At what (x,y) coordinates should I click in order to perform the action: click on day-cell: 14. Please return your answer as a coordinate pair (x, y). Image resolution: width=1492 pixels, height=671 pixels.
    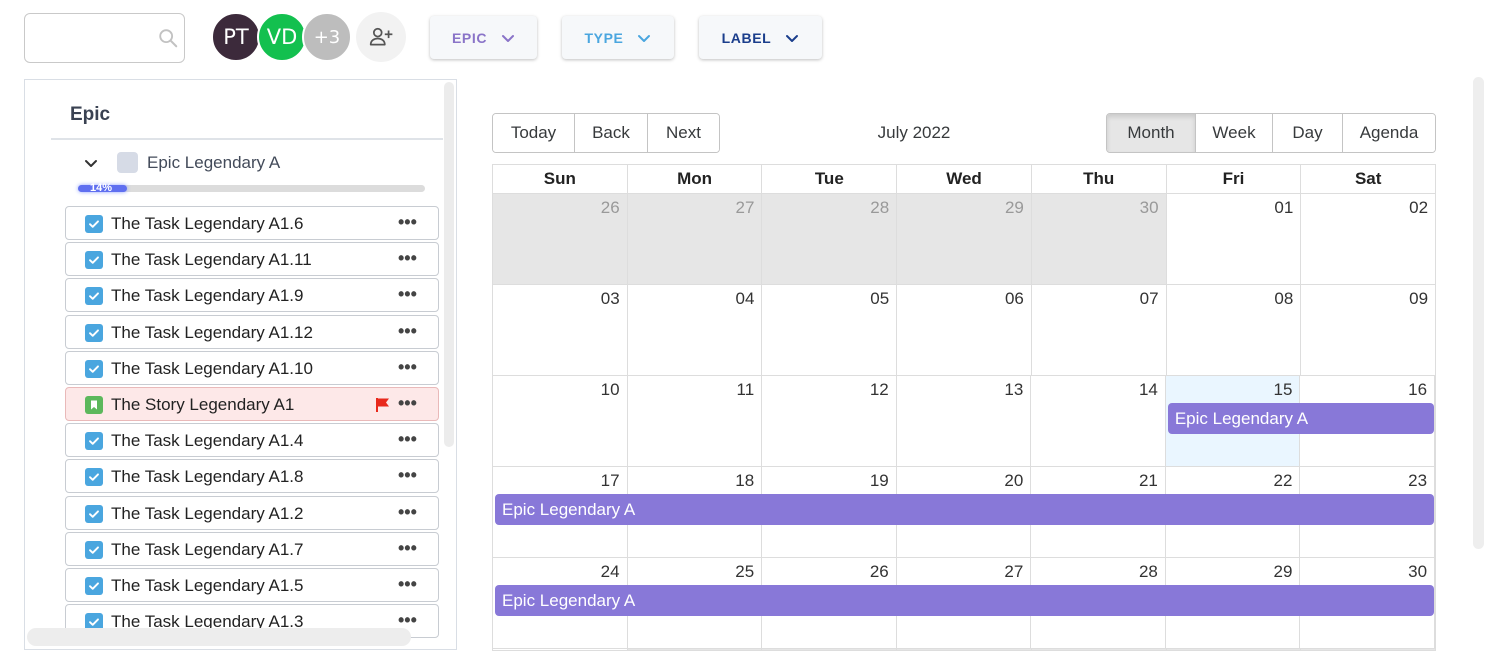
    Looking at the image, I should click on (1098, 421).